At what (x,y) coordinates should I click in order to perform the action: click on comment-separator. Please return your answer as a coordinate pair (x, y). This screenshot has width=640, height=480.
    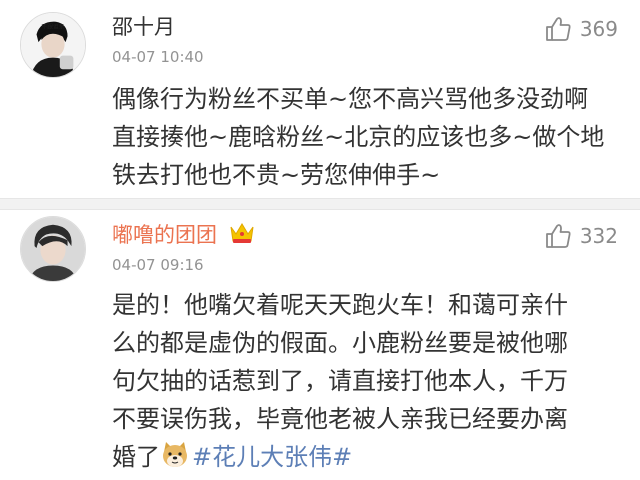
    Looking at the image, I should click on (320, 204).